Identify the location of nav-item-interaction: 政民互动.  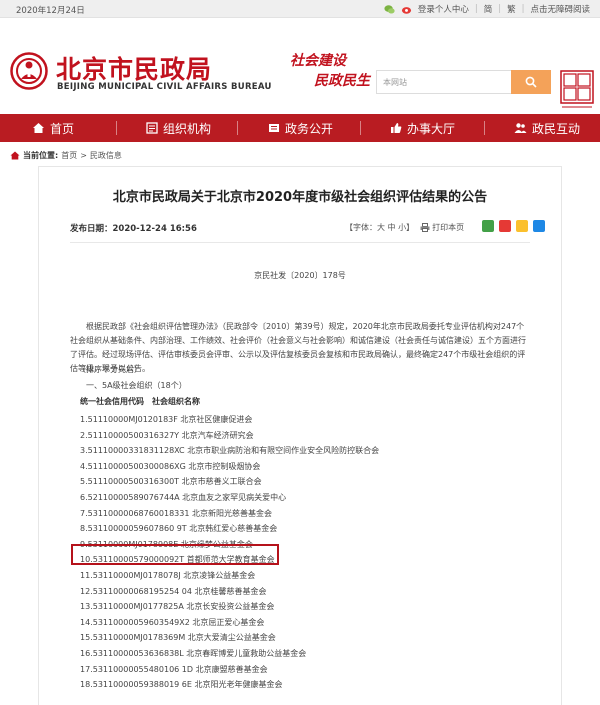
(547, 128).